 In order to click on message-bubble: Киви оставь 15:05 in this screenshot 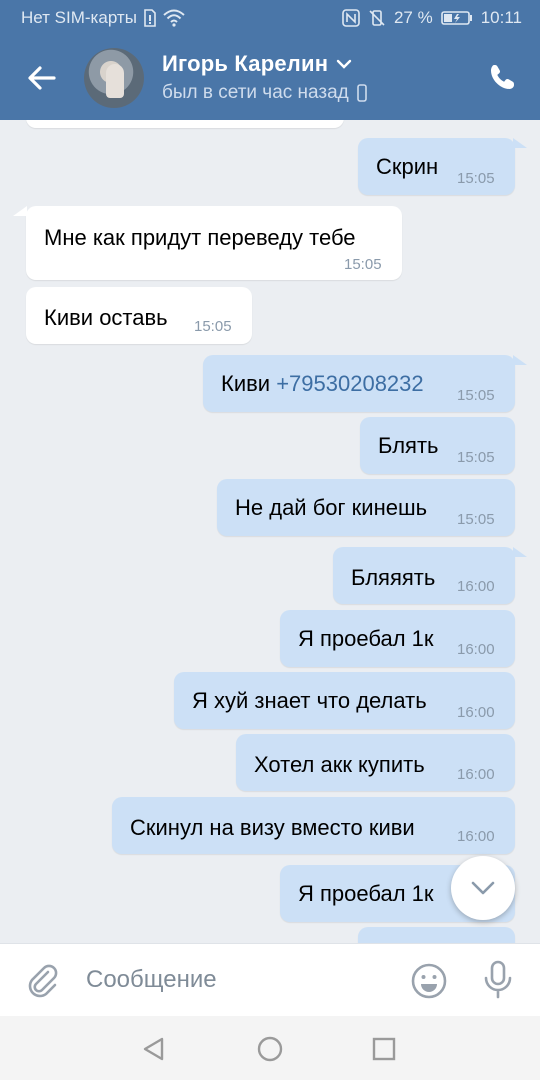, I will do `click(139, 315)`.